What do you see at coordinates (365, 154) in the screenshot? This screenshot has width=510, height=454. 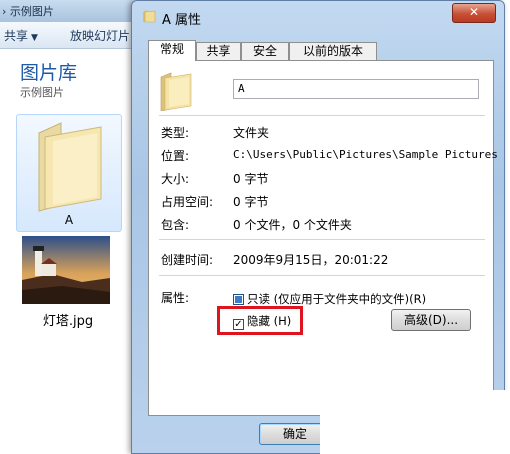 I see `location-value: C:\Users\Public\Pictures\Sample Pictures` at bounding box center [365, 154].